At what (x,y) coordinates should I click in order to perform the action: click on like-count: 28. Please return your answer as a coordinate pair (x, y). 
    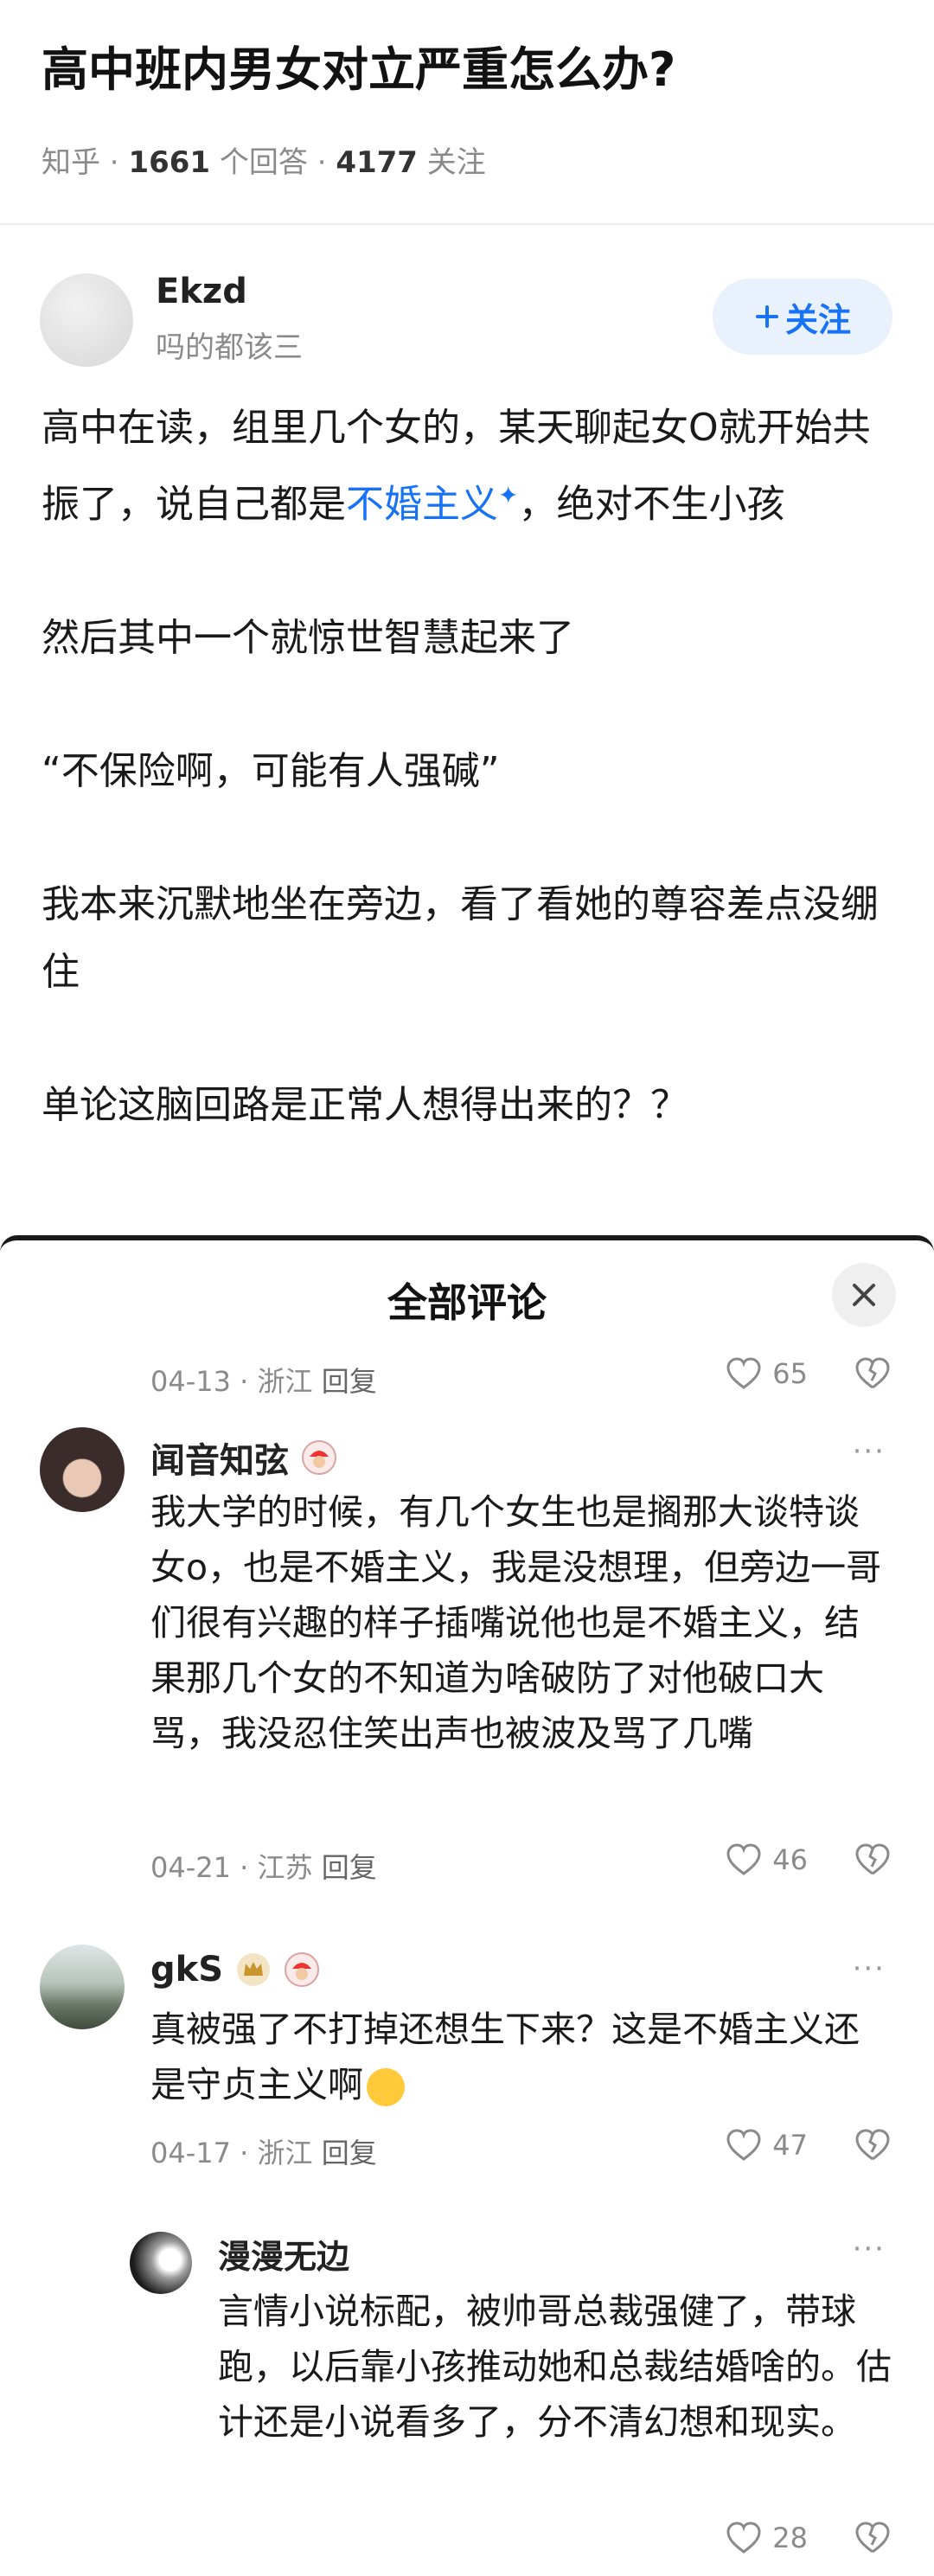
    Looking at the image, I should click on (790, 2538).